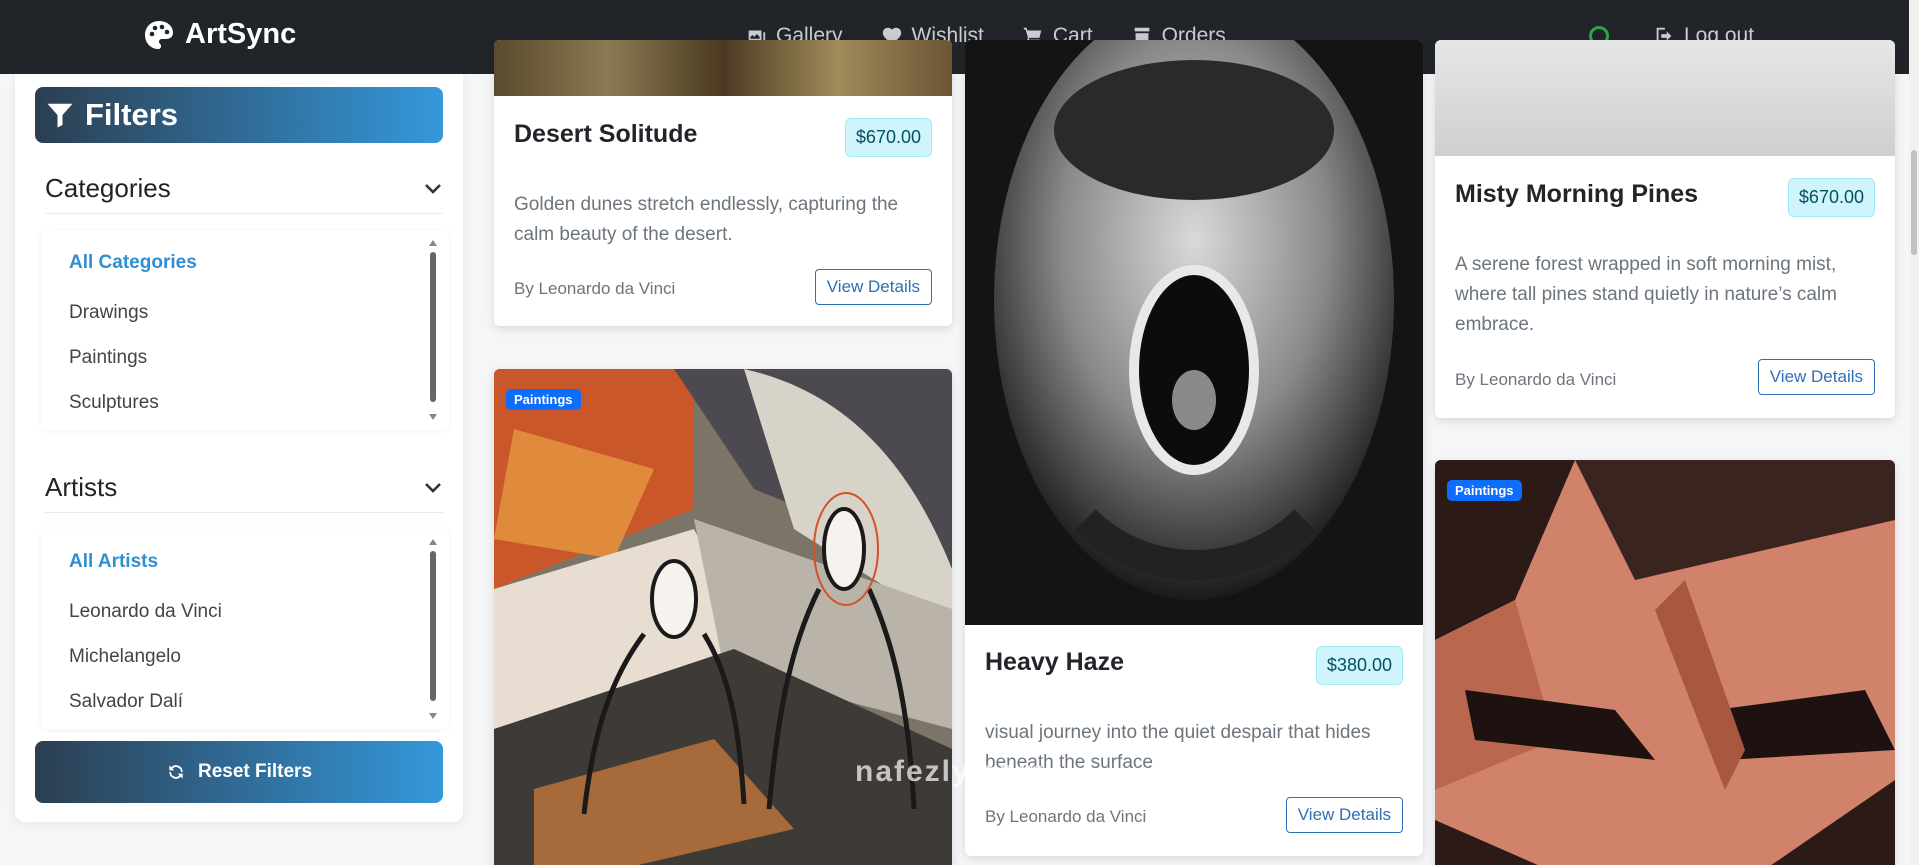  What do you see at coordinates (113, 562) in the screenshot?
I see `artist-all: All Artists` at bounding box center [113, 562].